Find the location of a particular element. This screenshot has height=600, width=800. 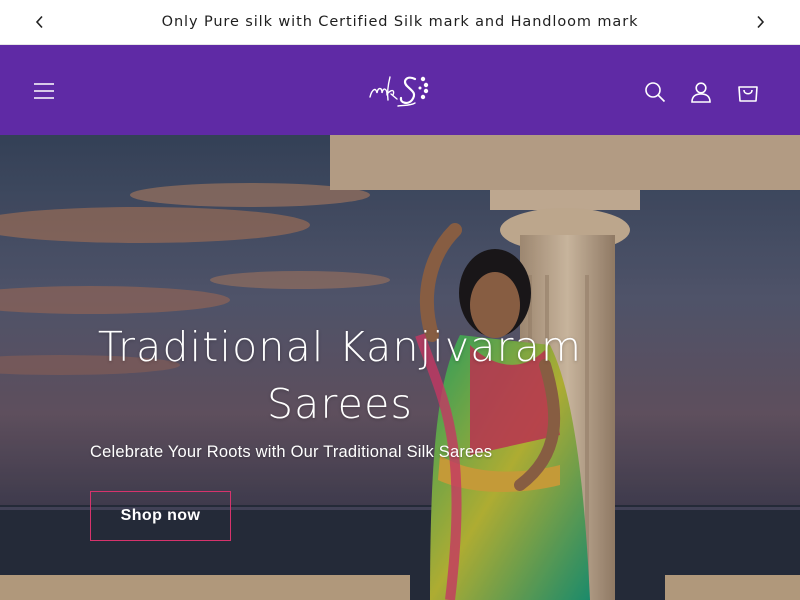

search-icon is located at coordinates (655, 92).